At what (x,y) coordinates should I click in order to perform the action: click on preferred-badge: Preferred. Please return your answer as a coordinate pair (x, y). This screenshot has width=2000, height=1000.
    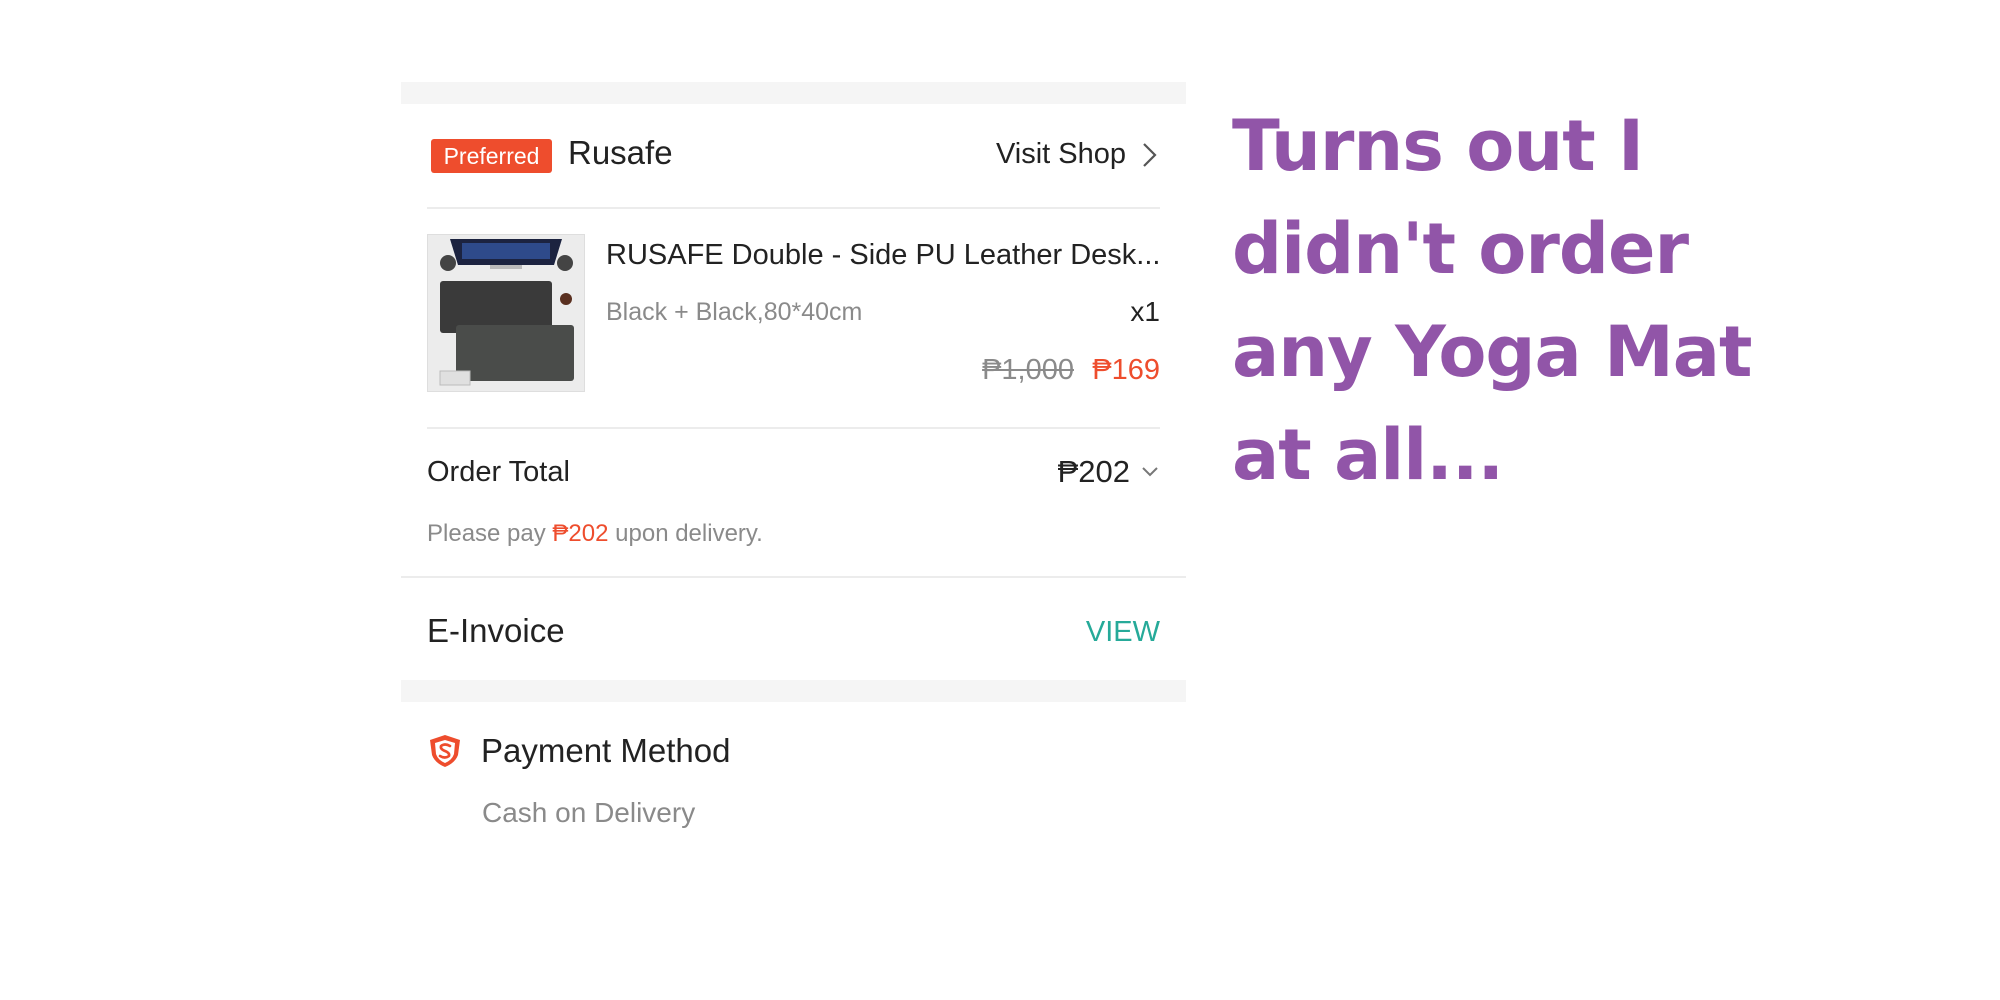
    Looking at the image, I should click on (491, 156).